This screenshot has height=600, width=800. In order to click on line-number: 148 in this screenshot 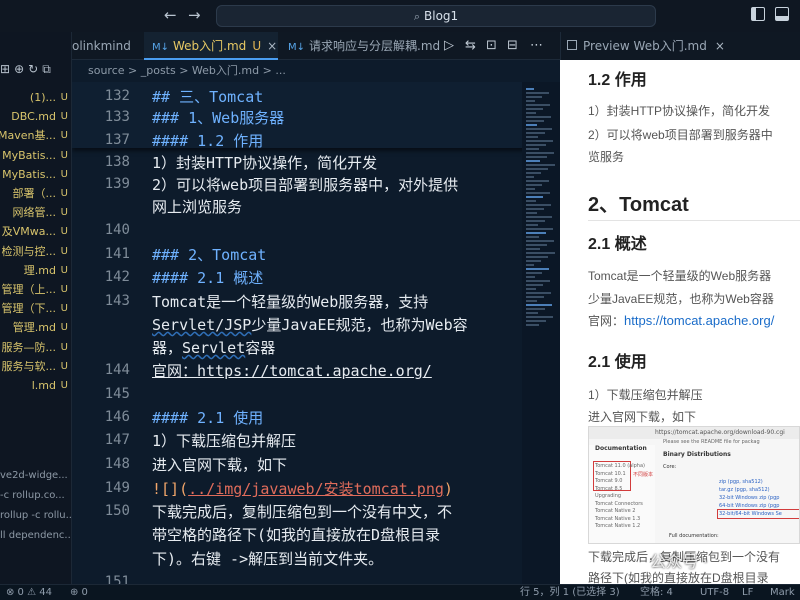, I will do `click(117, 464)`.